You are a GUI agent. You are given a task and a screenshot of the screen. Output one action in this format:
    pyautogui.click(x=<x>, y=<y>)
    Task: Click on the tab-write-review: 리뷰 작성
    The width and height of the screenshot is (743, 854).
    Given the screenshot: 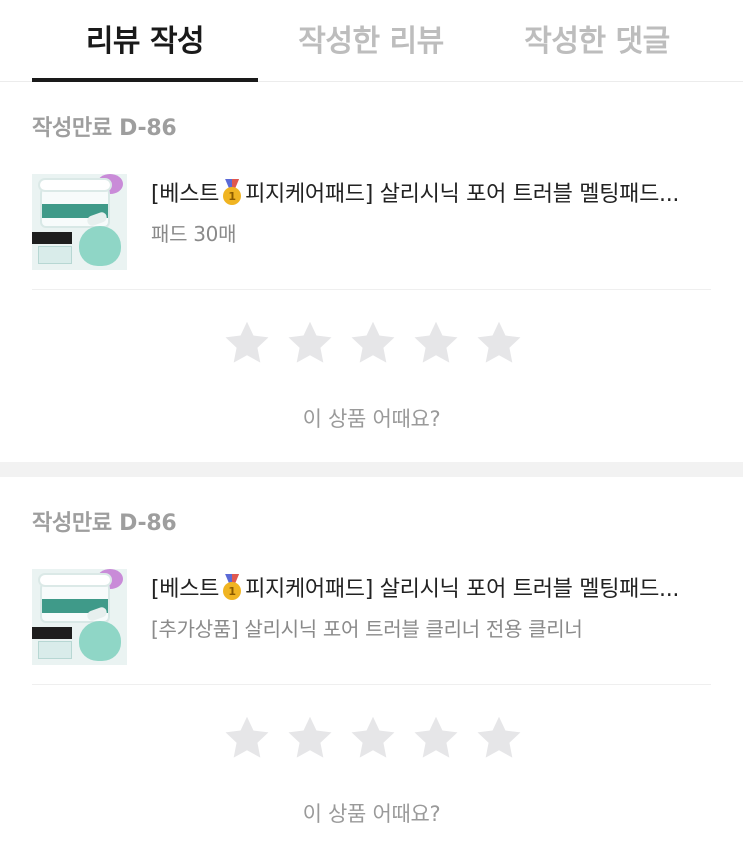 What is the action you would take?
    pyautogui.click(x=145, y=41)
    